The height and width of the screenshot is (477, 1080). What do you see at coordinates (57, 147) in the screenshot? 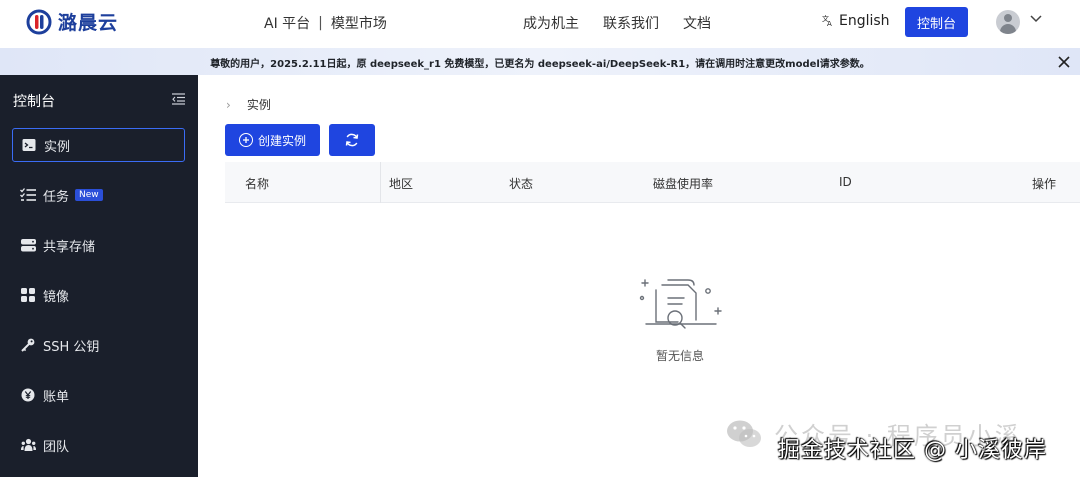
I see `sidebar-item-label: 实例` at bounding box center [57, 147].